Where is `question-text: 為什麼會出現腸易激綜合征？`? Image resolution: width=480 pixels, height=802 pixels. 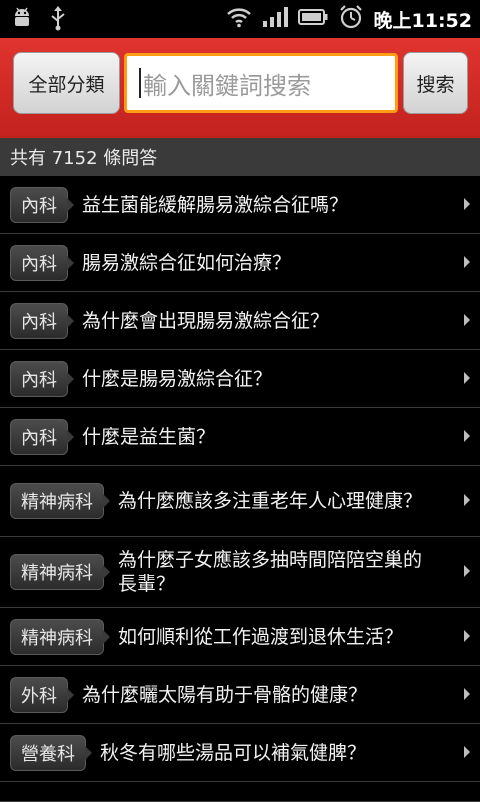
question-text: 為什麼會出現腸易激綜合征？ is located at coordinates (206, 320).